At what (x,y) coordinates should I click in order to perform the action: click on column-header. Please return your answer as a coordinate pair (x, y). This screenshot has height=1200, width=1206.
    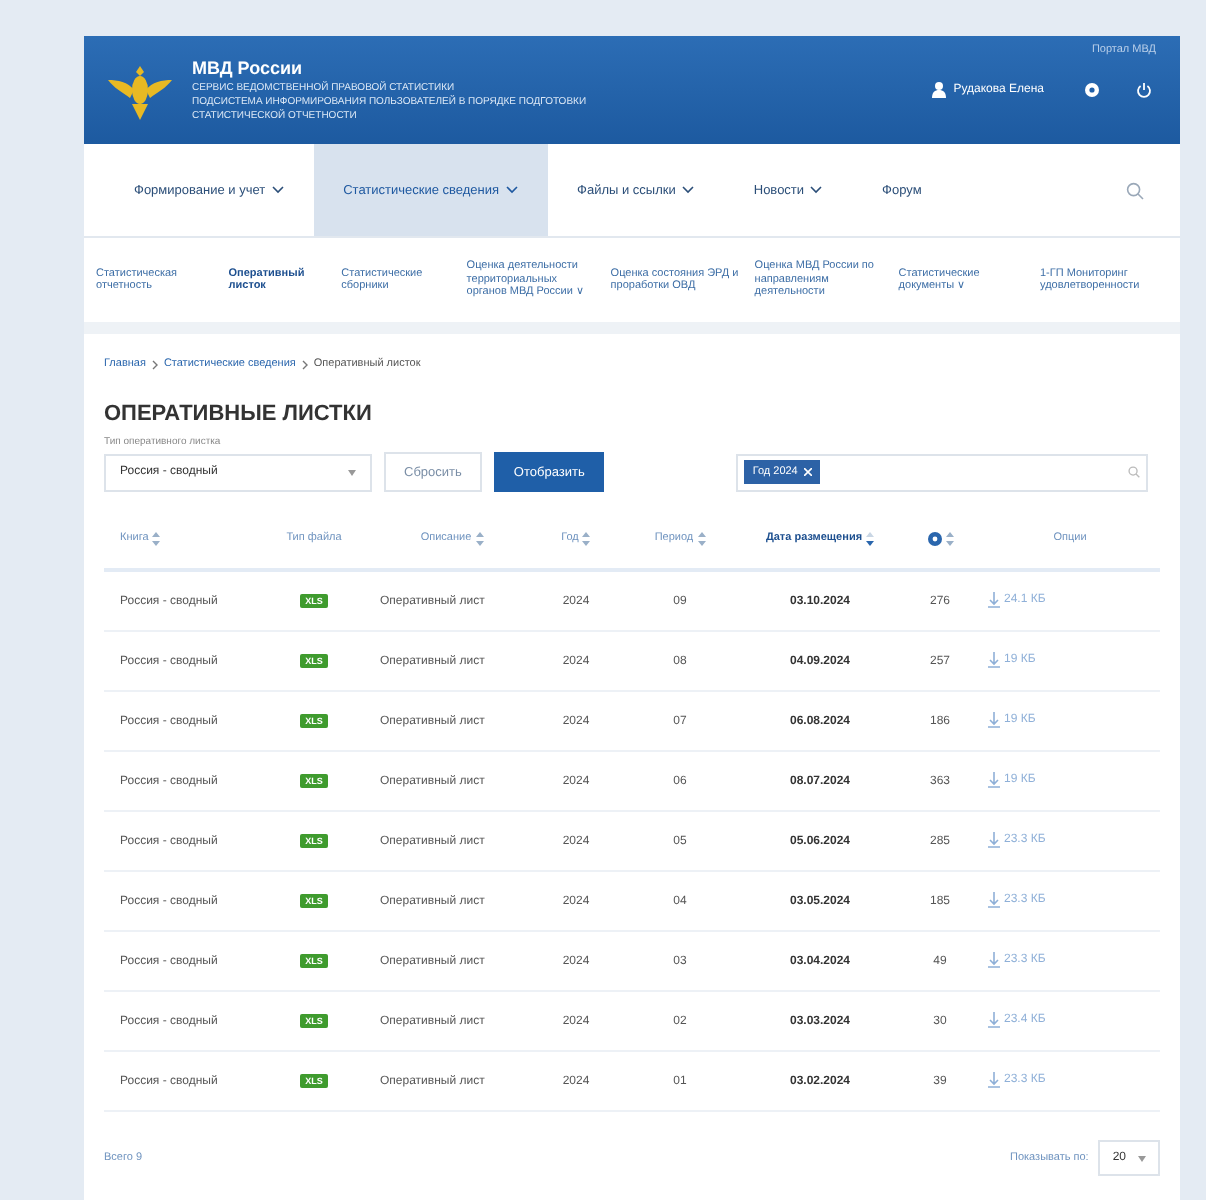
    Looking at the image, I should click on (940, 538).